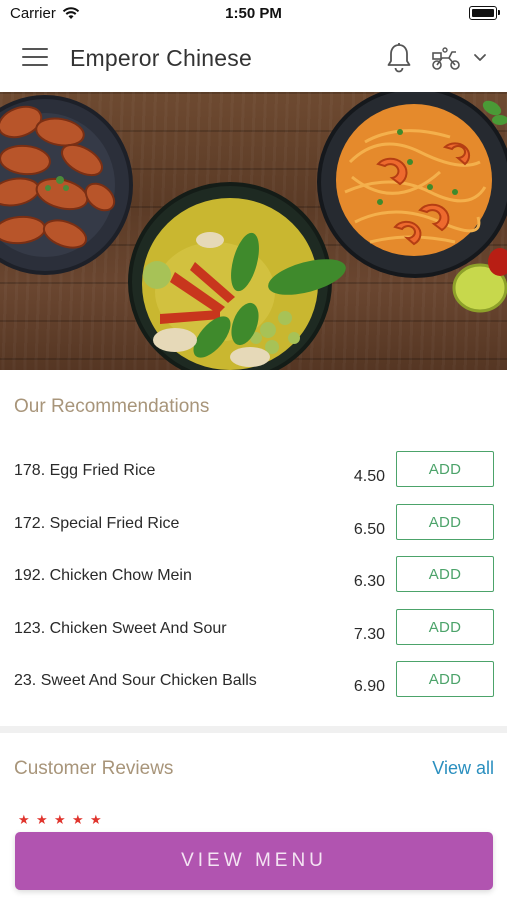 This screenshot has width=507, height=900. I want to click on recommendations-title: Our Recommendations, so click(112, 406).